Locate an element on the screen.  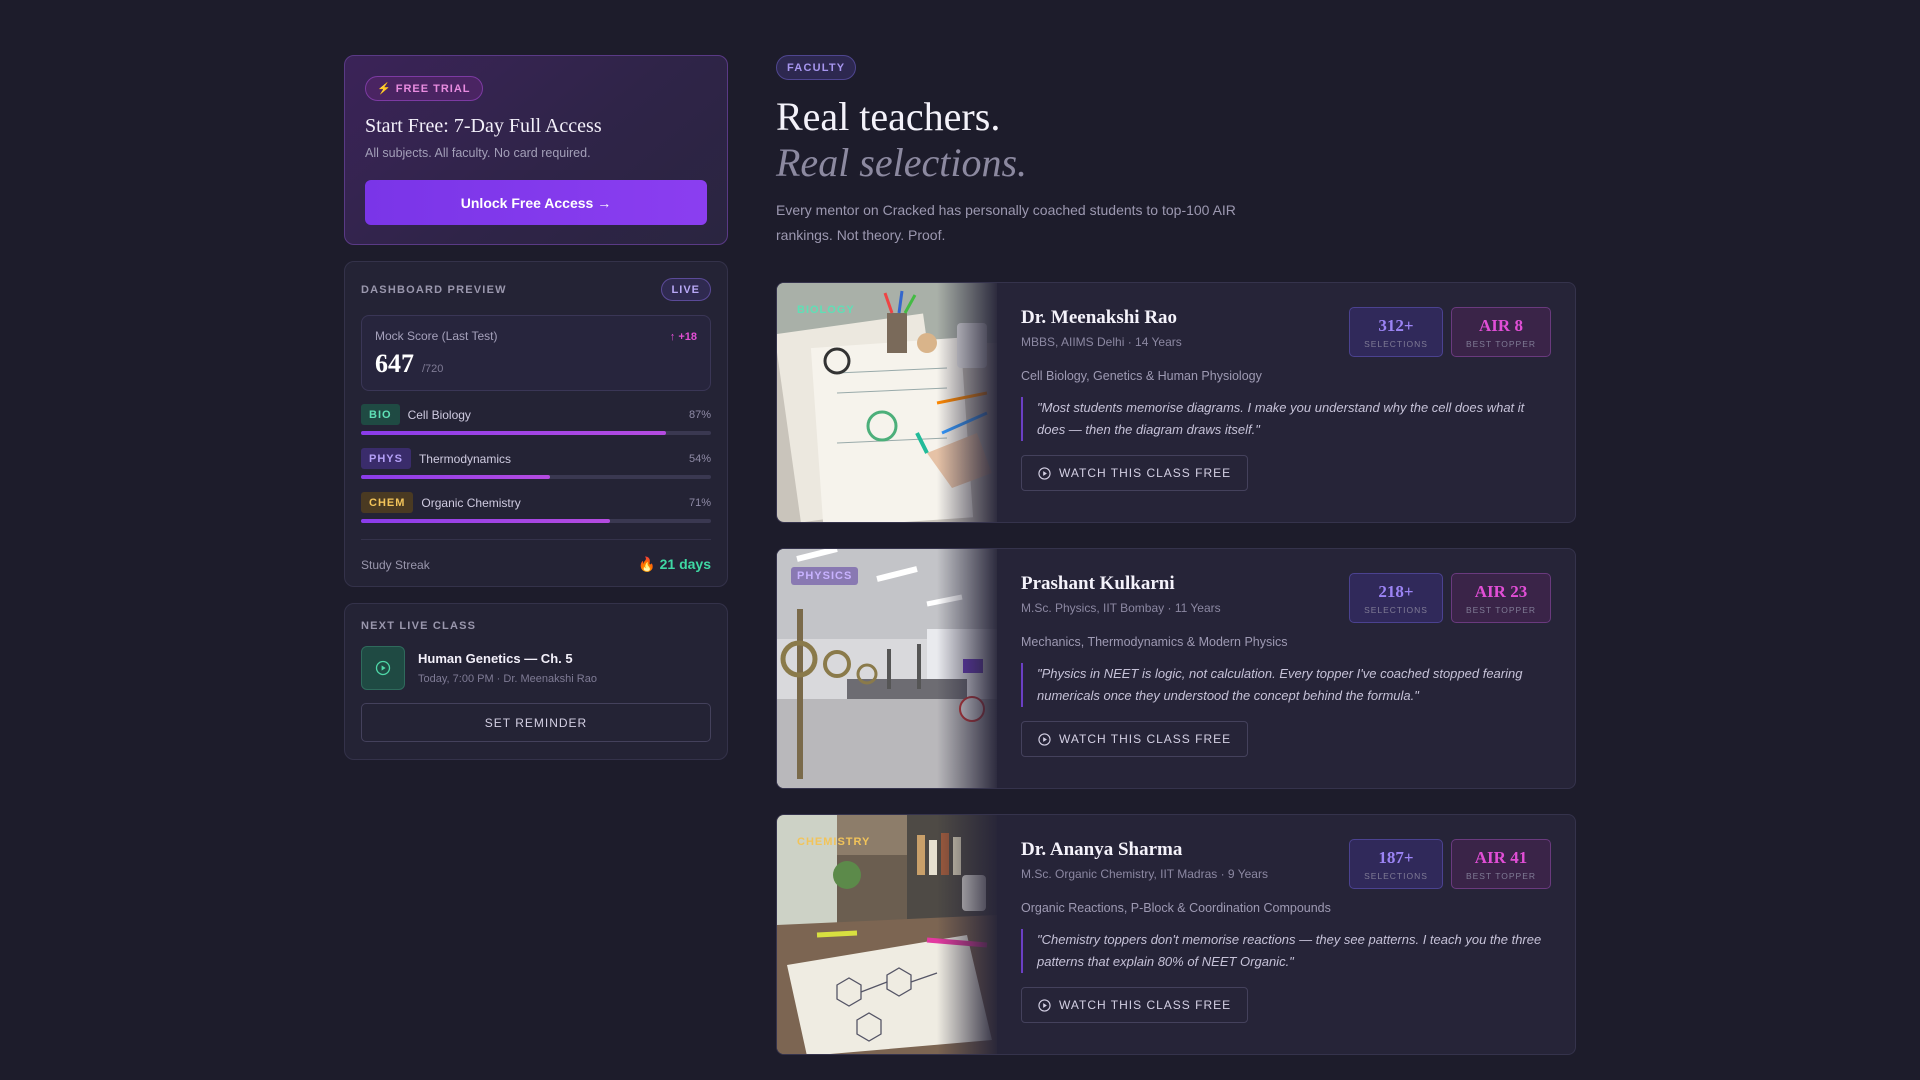
set-reminder-button: SET REMINDER is located at coordinates (536, 722).